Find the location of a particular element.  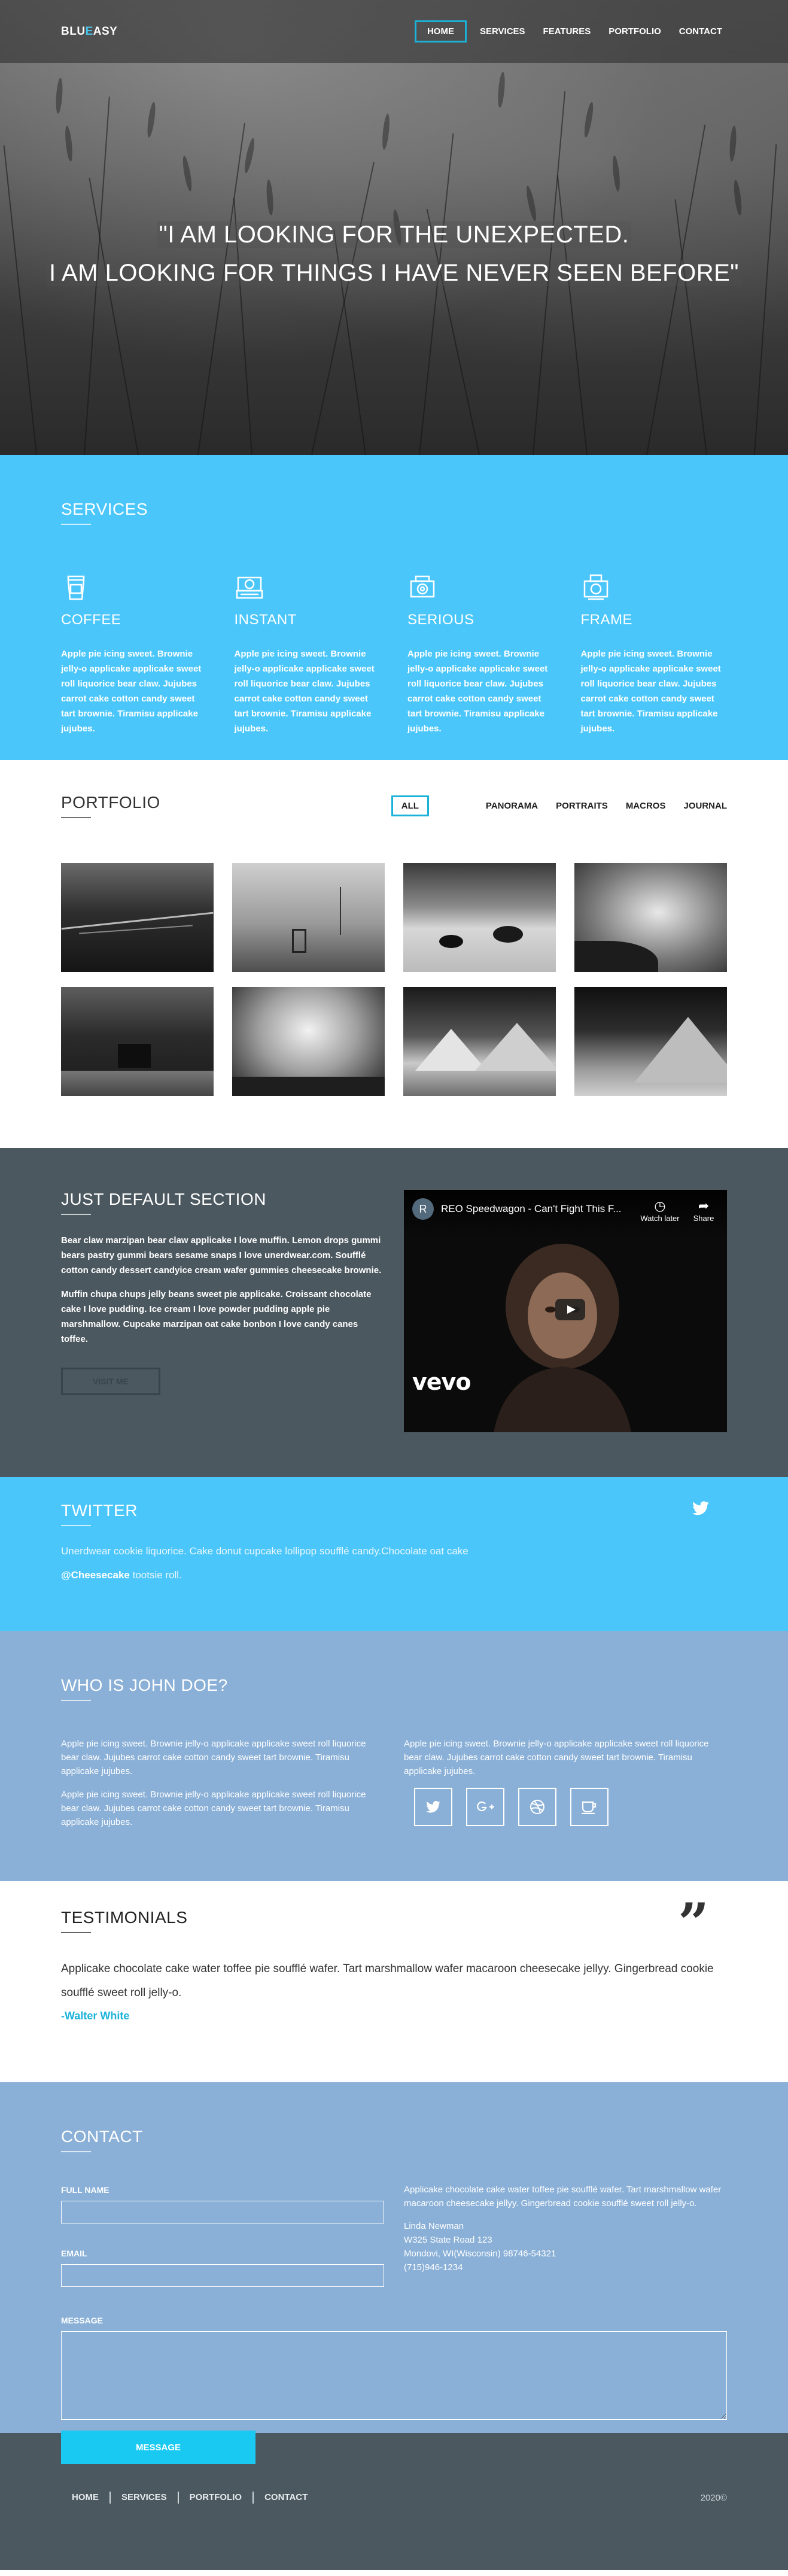

portfolio-image-beach-chair is located at coordinates (308, 917).